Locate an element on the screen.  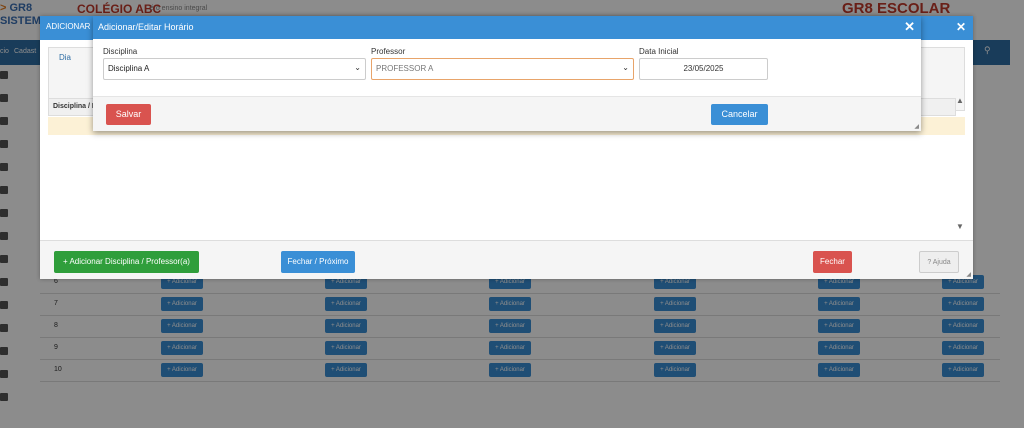
help-button: ? Ajuda is located at coordinates (939, 262).